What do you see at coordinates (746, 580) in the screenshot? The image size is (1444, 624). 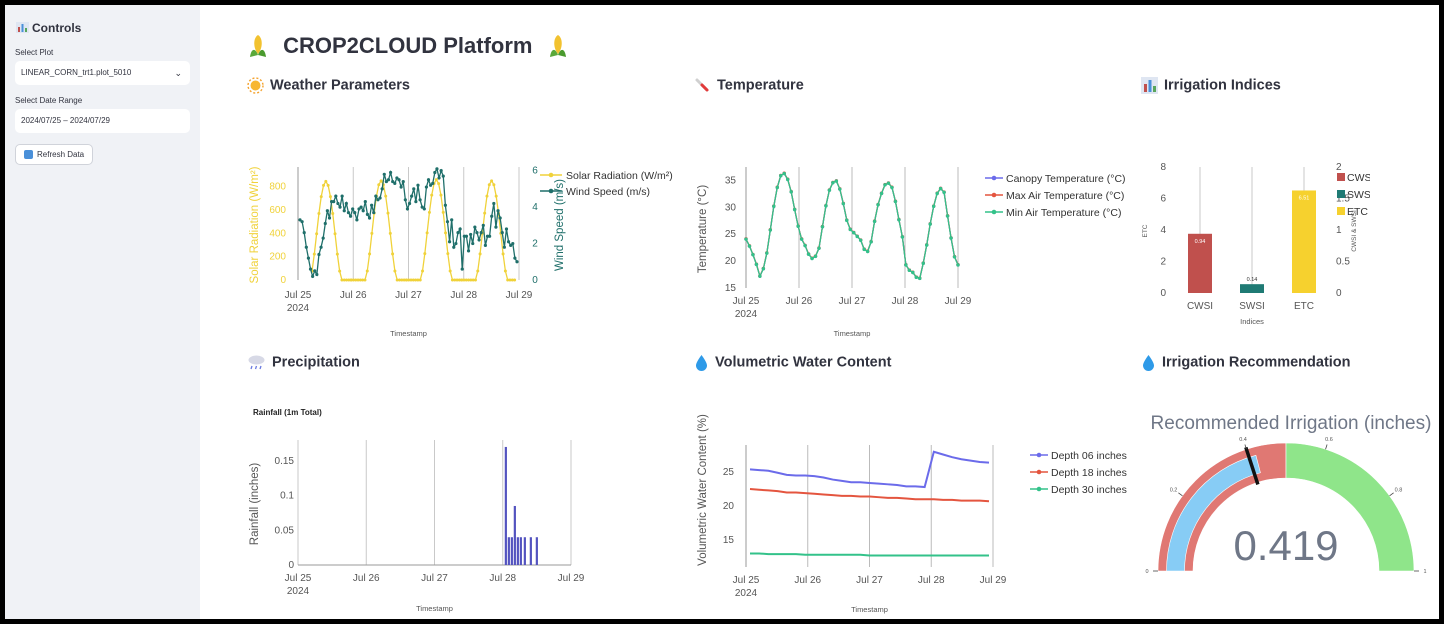 I see `x-tick-label: Jul 25` at bounding box center [746, 580].